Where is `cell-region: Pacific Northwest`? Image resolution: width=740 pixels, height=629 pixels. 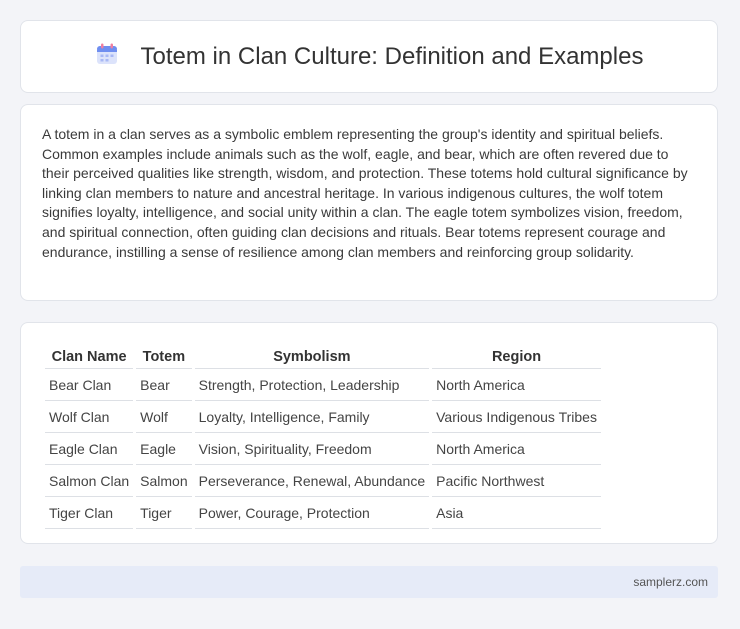
cell-region: Pacific Northwest is located at coordinates (516, 482).